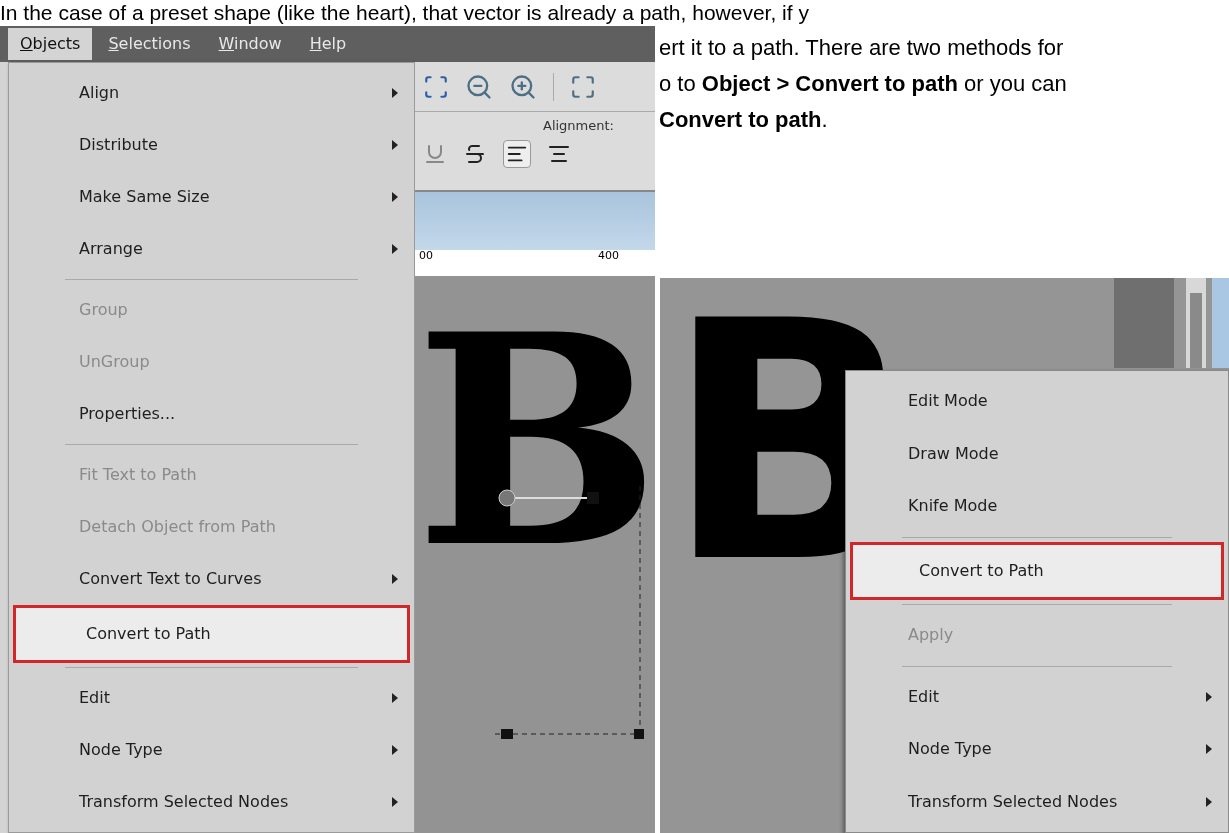 Image resolution: width=1229 pixels, height=833 pixels. What do you see at coordinates (1037, 506) in the screenshot?
I see `menu-item: Knife Mode` at bounding box center [1037, 506].